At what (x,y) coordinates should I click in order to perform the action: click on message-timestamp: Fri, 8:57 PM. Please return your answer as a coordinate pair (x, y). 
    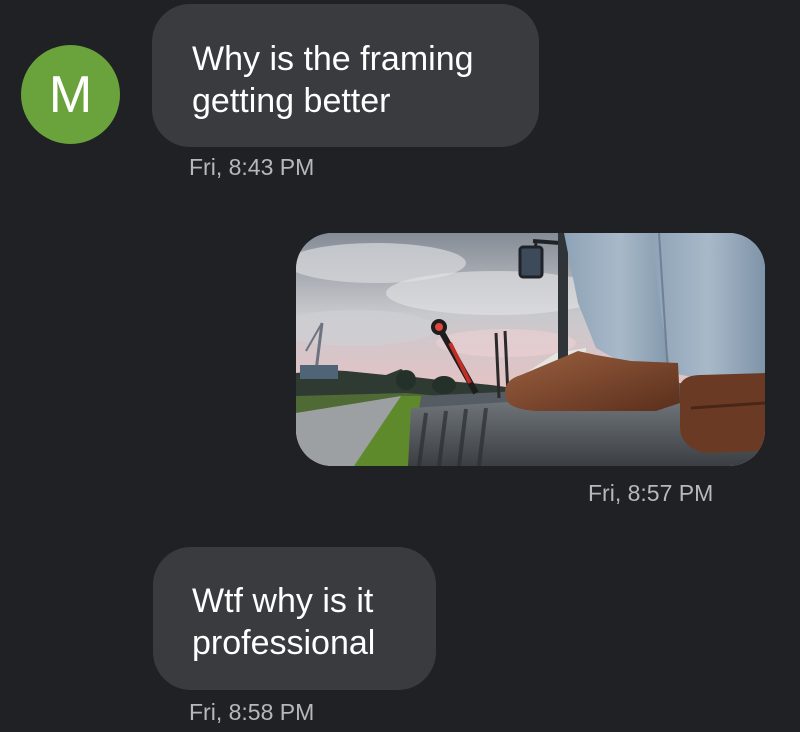
    Looking at the image, I should click on (651, 493).